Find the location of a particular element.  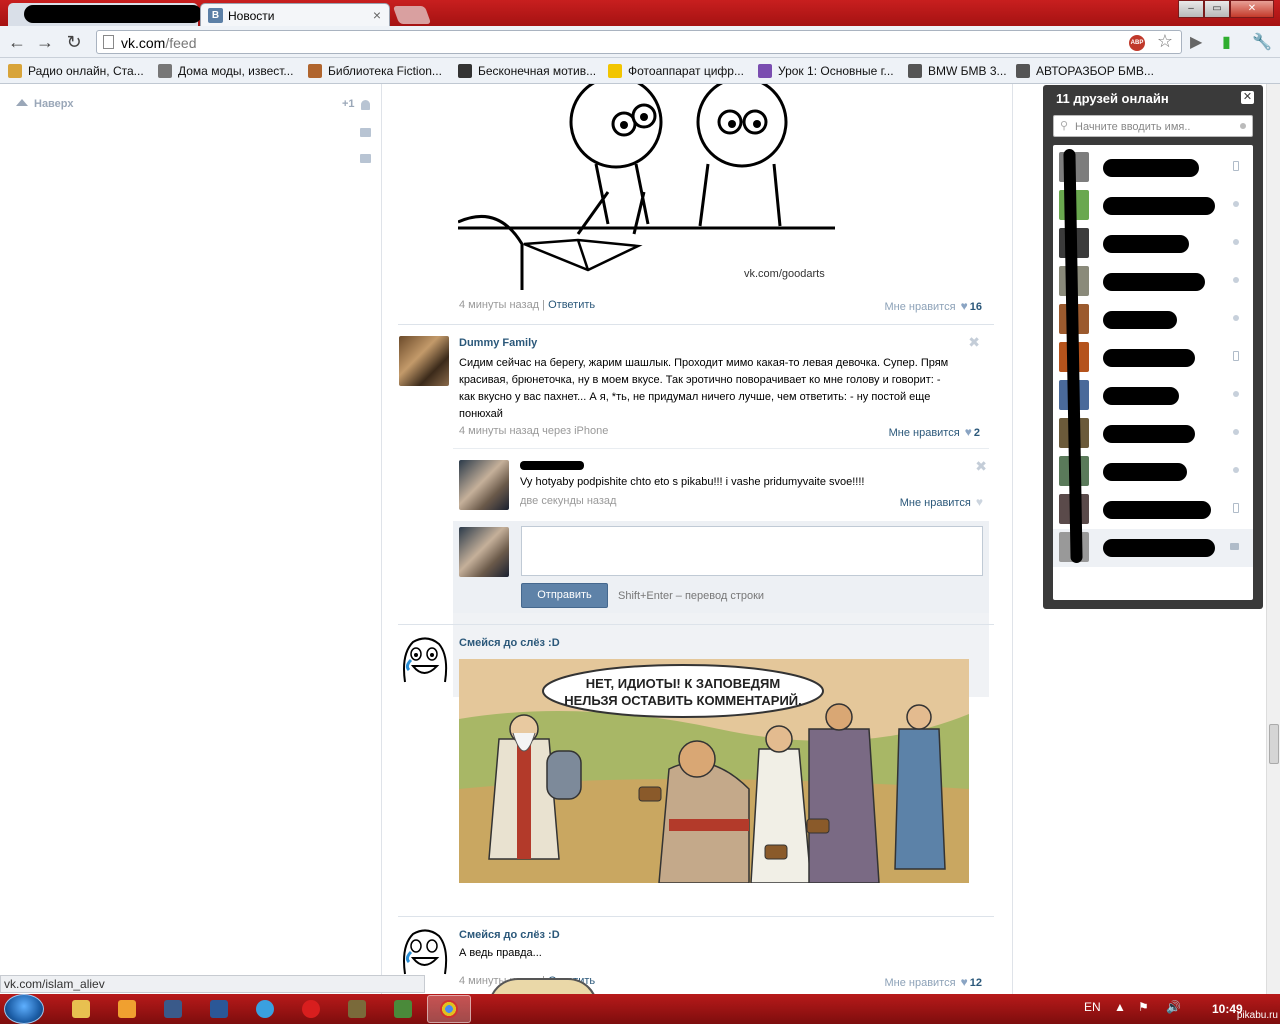

rage-face-icon is located at coordinates (425, 952).